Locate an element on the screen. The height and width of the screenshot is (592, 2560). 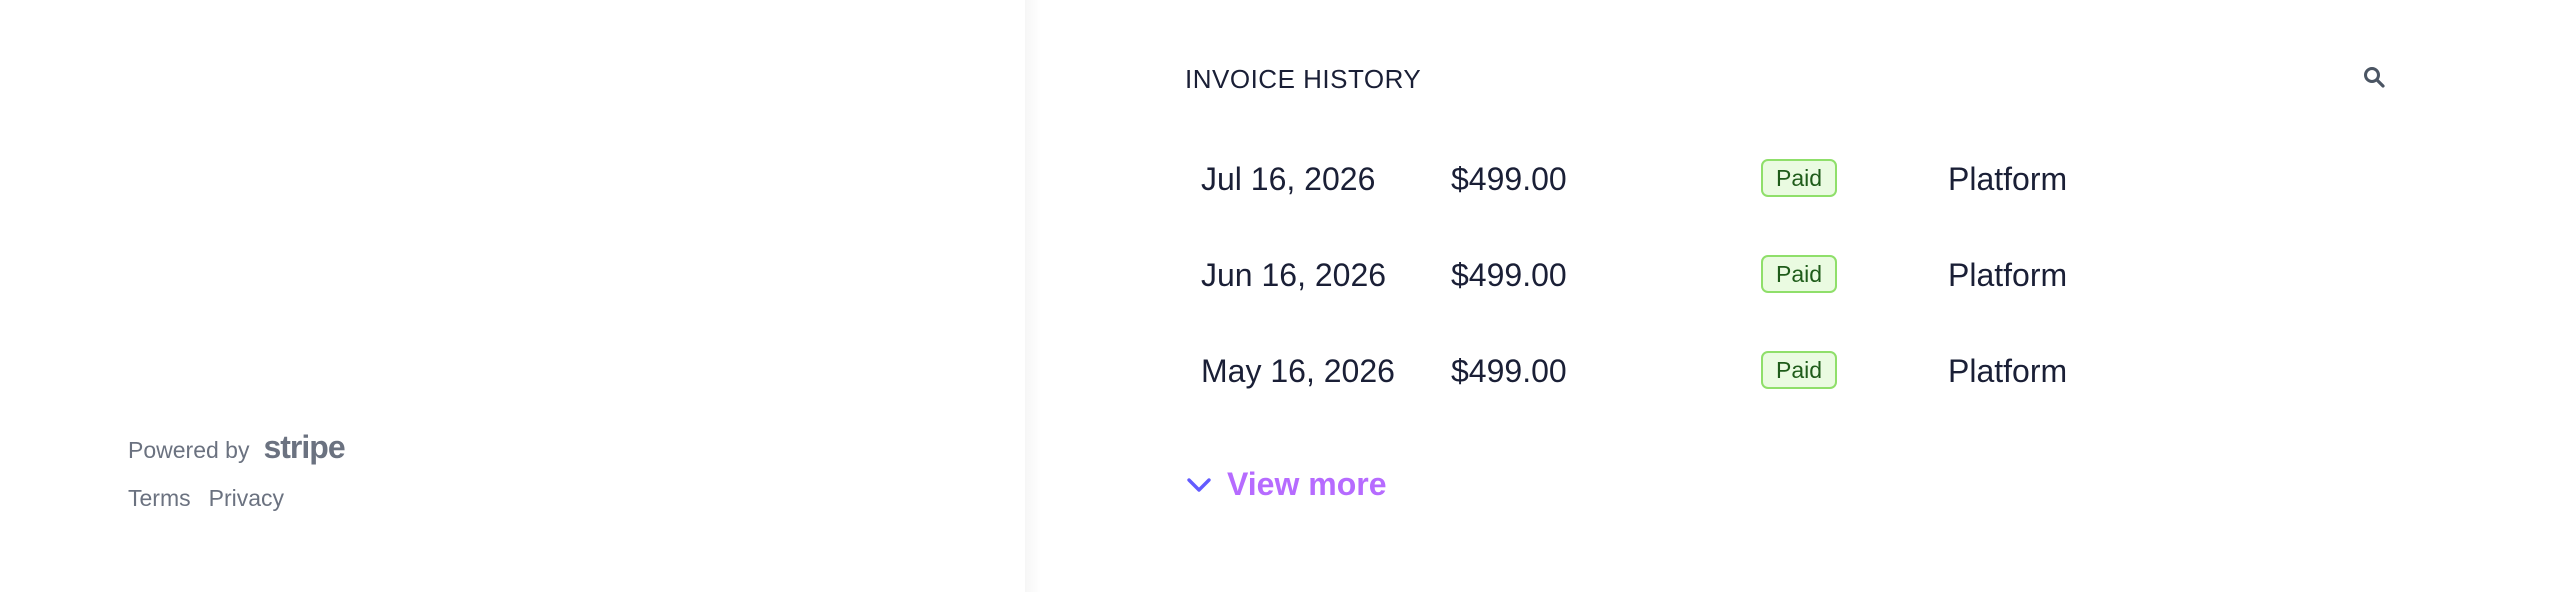
search-button is located at coordinates (2374, 77).